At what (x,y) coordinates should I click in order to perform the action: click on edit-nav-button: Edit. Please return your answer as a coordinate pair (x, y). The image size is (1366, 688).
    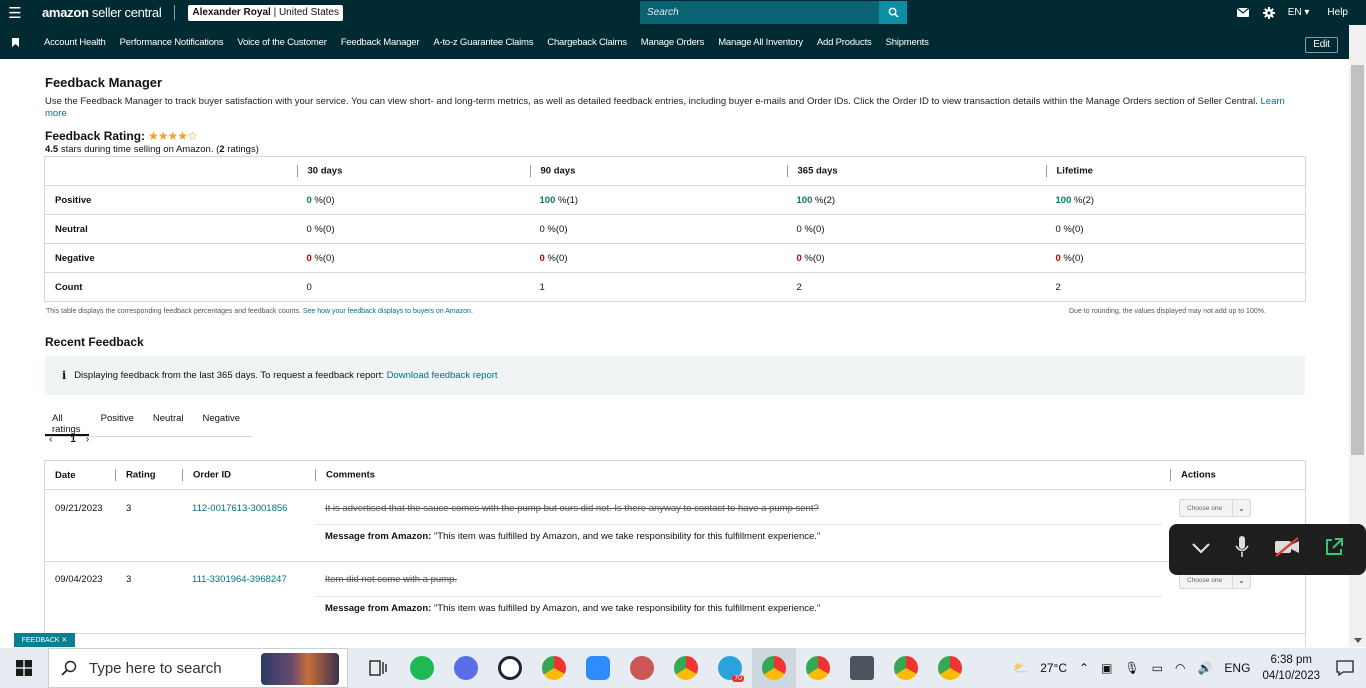
    Looking at the image, I should click on (1321, 45).